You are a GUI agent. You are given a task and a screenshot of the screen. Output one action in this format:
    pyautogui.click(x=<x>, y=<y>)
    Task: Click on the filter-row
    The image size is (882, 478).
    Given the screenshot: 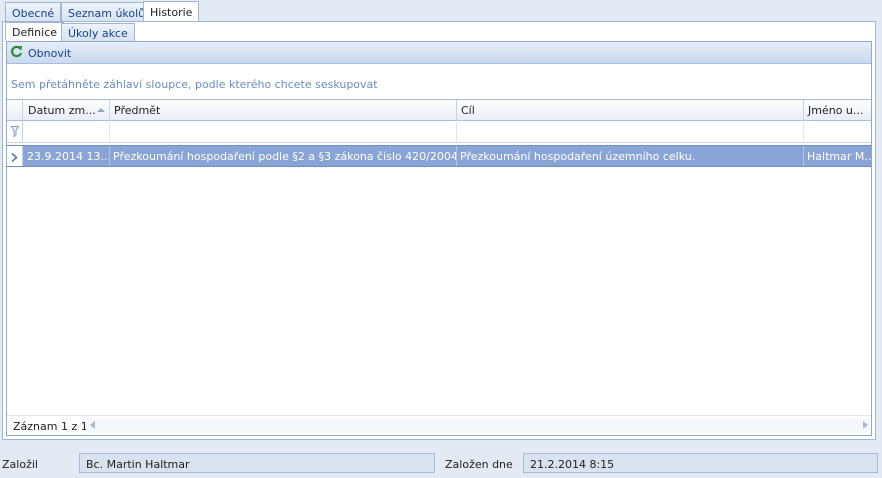 What is the action you would take?
    pyautogui.click(x=439, y=132)
    